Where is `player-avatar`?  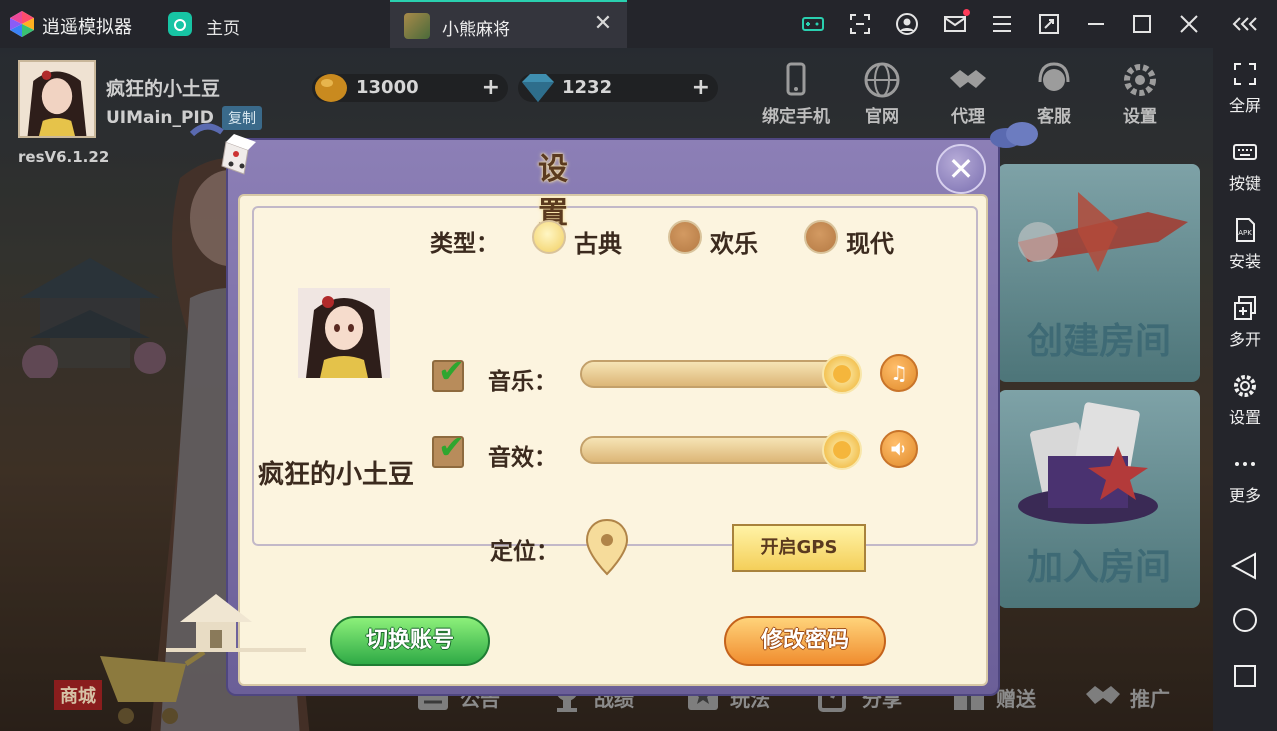
player-avatar is located at coordinates (57, 99).